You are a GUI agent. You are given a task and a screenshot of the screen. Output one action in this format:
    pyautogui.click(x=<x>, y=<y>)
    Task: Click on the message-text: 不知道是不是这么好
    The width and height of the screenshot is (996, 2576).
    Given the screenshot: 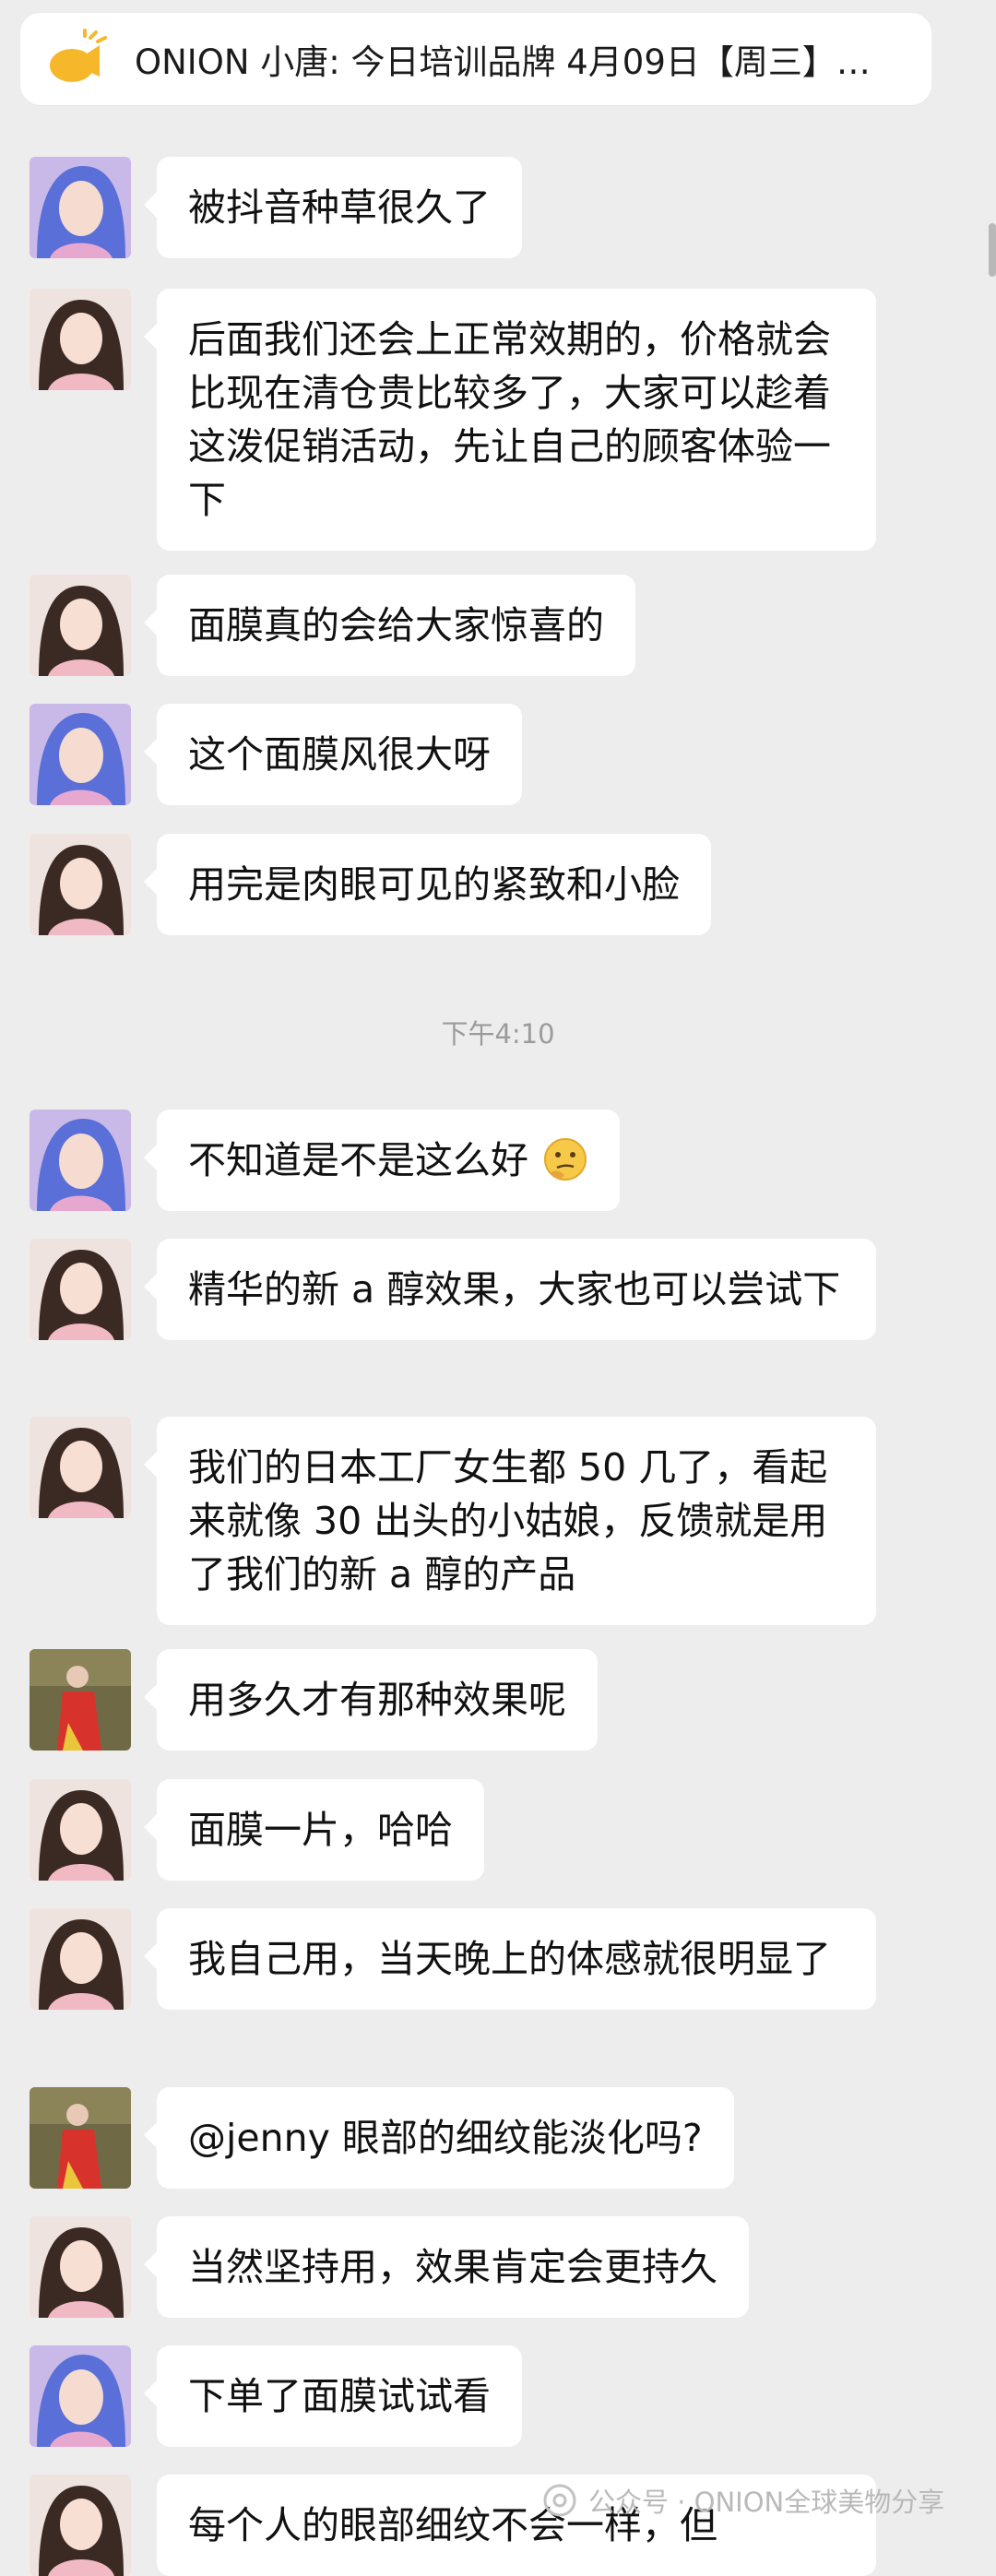 What is the action you would take?
    pyautogui.click(x=358, y=1160)
    